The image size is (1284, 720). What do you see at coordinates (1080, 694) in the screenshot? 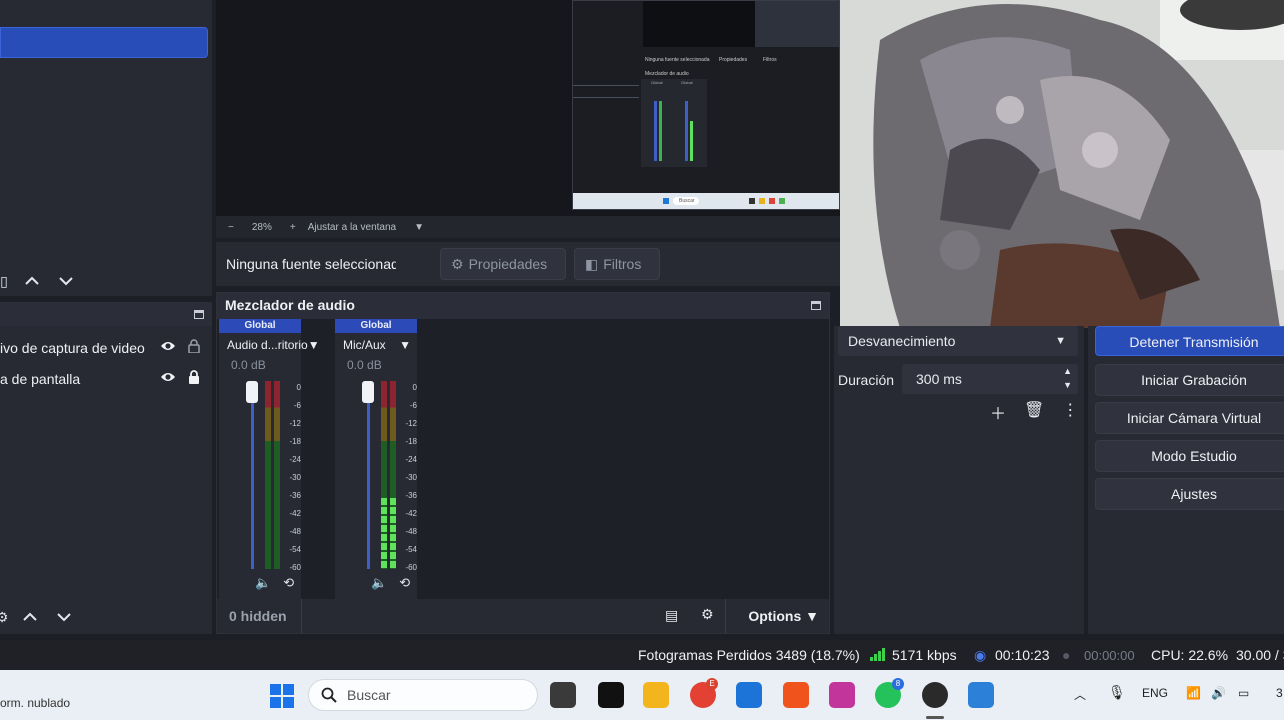
I see `tray-chevron-icon: ︿` at bounding box center [1080, 694].